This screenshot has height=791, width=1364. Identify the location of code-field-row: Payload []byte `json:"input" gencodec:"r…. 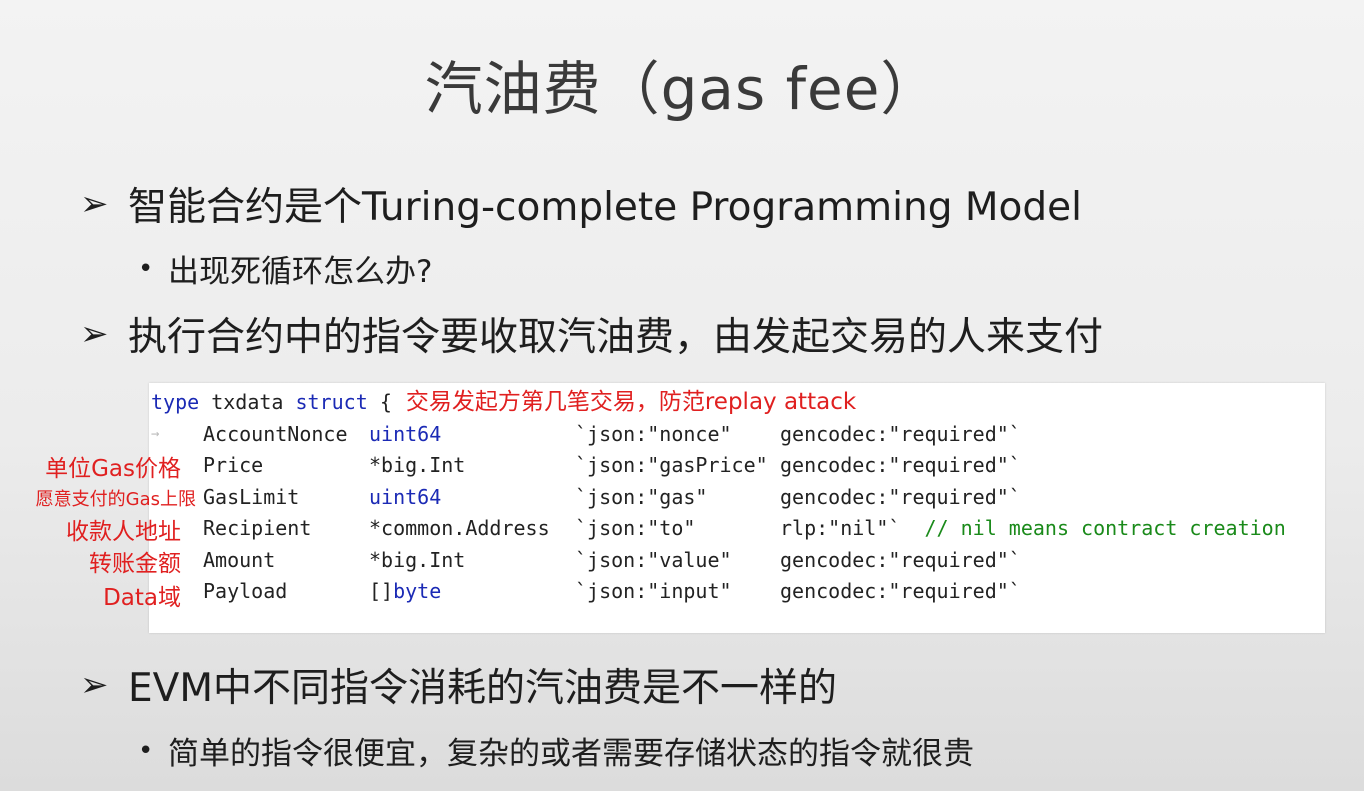
(717, 592).